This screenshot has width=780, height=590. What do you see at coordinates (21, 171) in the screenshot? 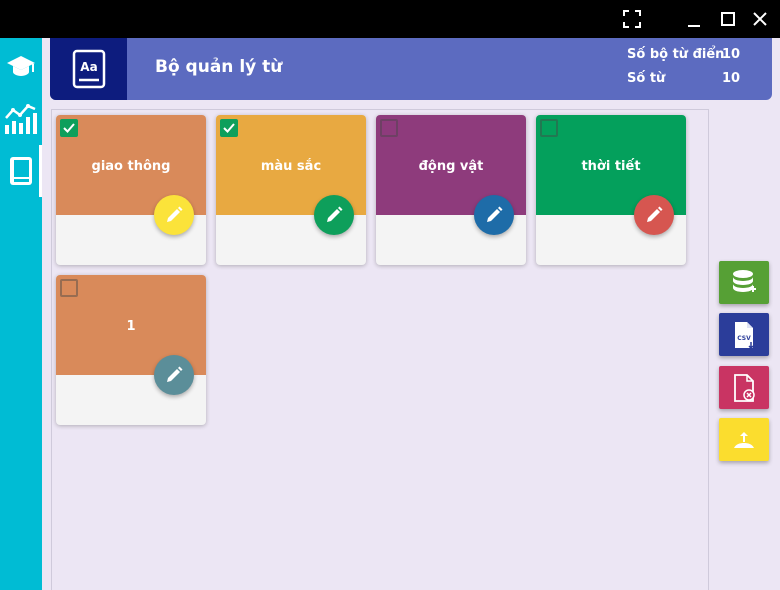
I see `book-icon` at bounding box center [21, 171].